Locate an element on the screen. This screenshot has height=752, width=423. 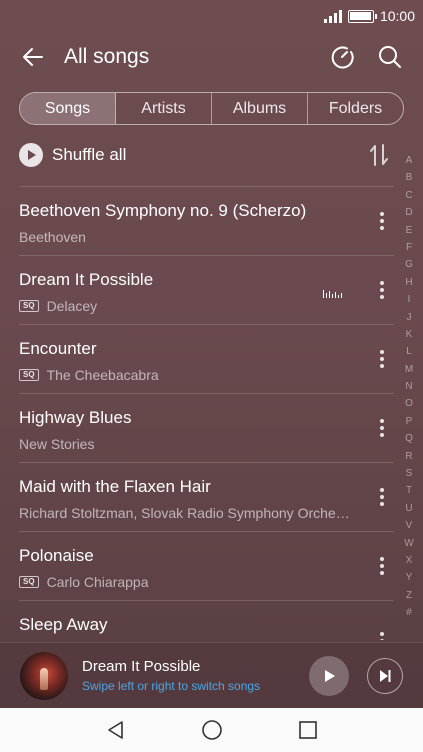
alphabet-index-letter: Y is located at coordinates (409, 577).